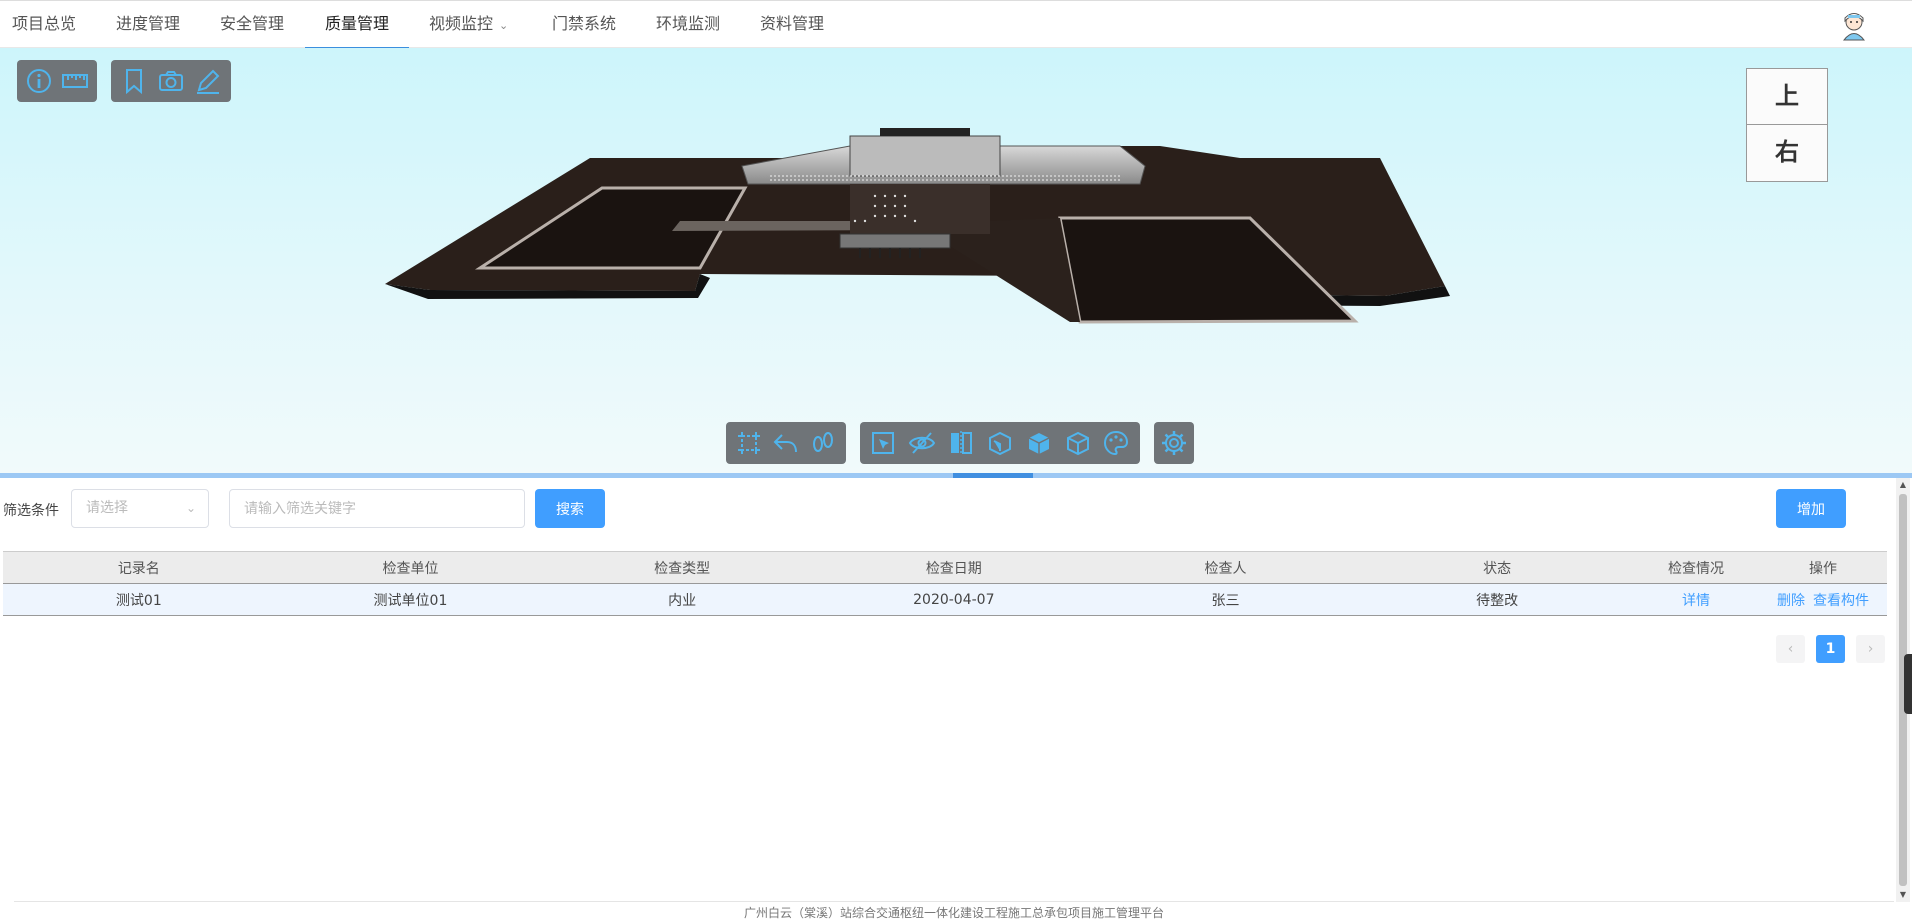 The image size is (1912, 923). What do you see at coordinates (31, 511) in the screenshot?
I see `filter-label: 筛选条件` at bounding box center [31, 511].